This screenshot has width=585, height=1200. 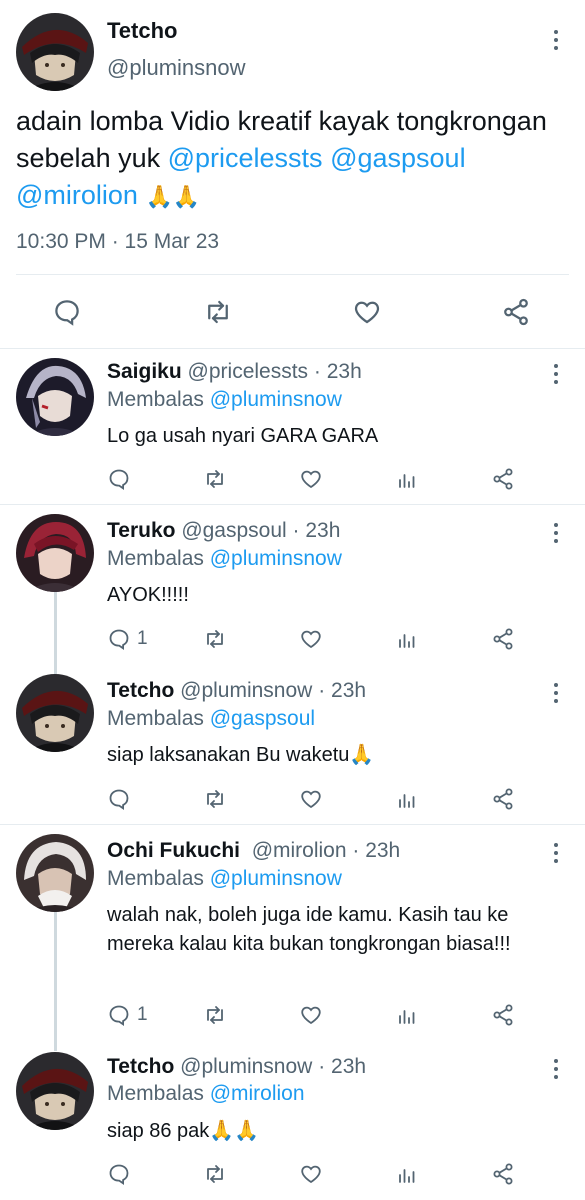 I want to click on author-name: Ochi Fukuchi, so click(x=173, y=850).